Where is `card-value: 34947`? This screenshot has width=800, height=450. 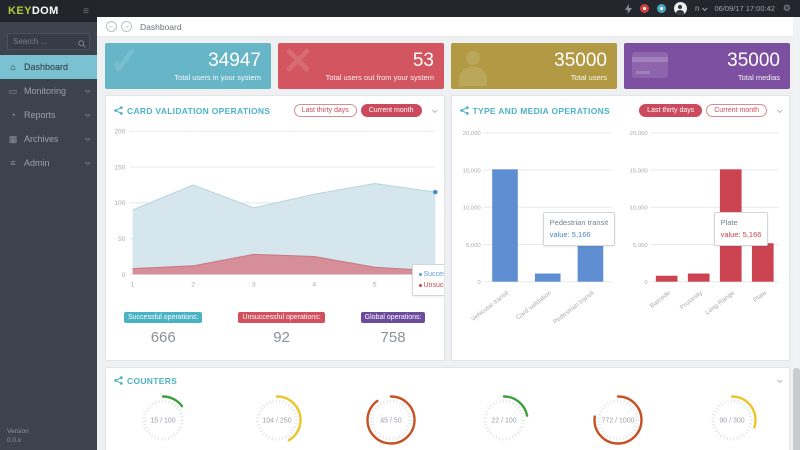 card-value: 34947 is located at coordinates (234, 60).